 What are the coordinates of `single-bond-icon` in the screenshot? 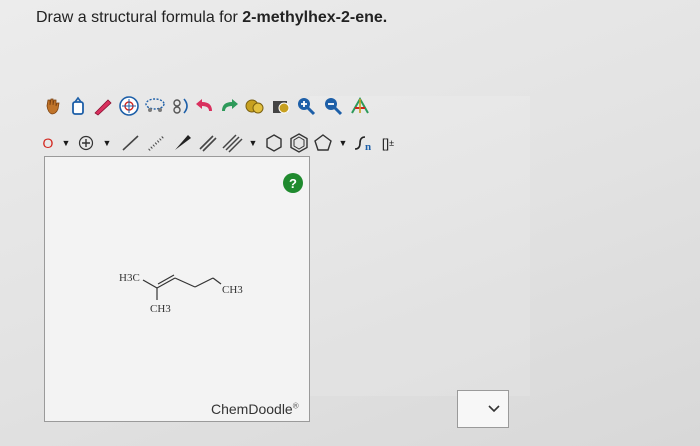 It's located at (131, 143).